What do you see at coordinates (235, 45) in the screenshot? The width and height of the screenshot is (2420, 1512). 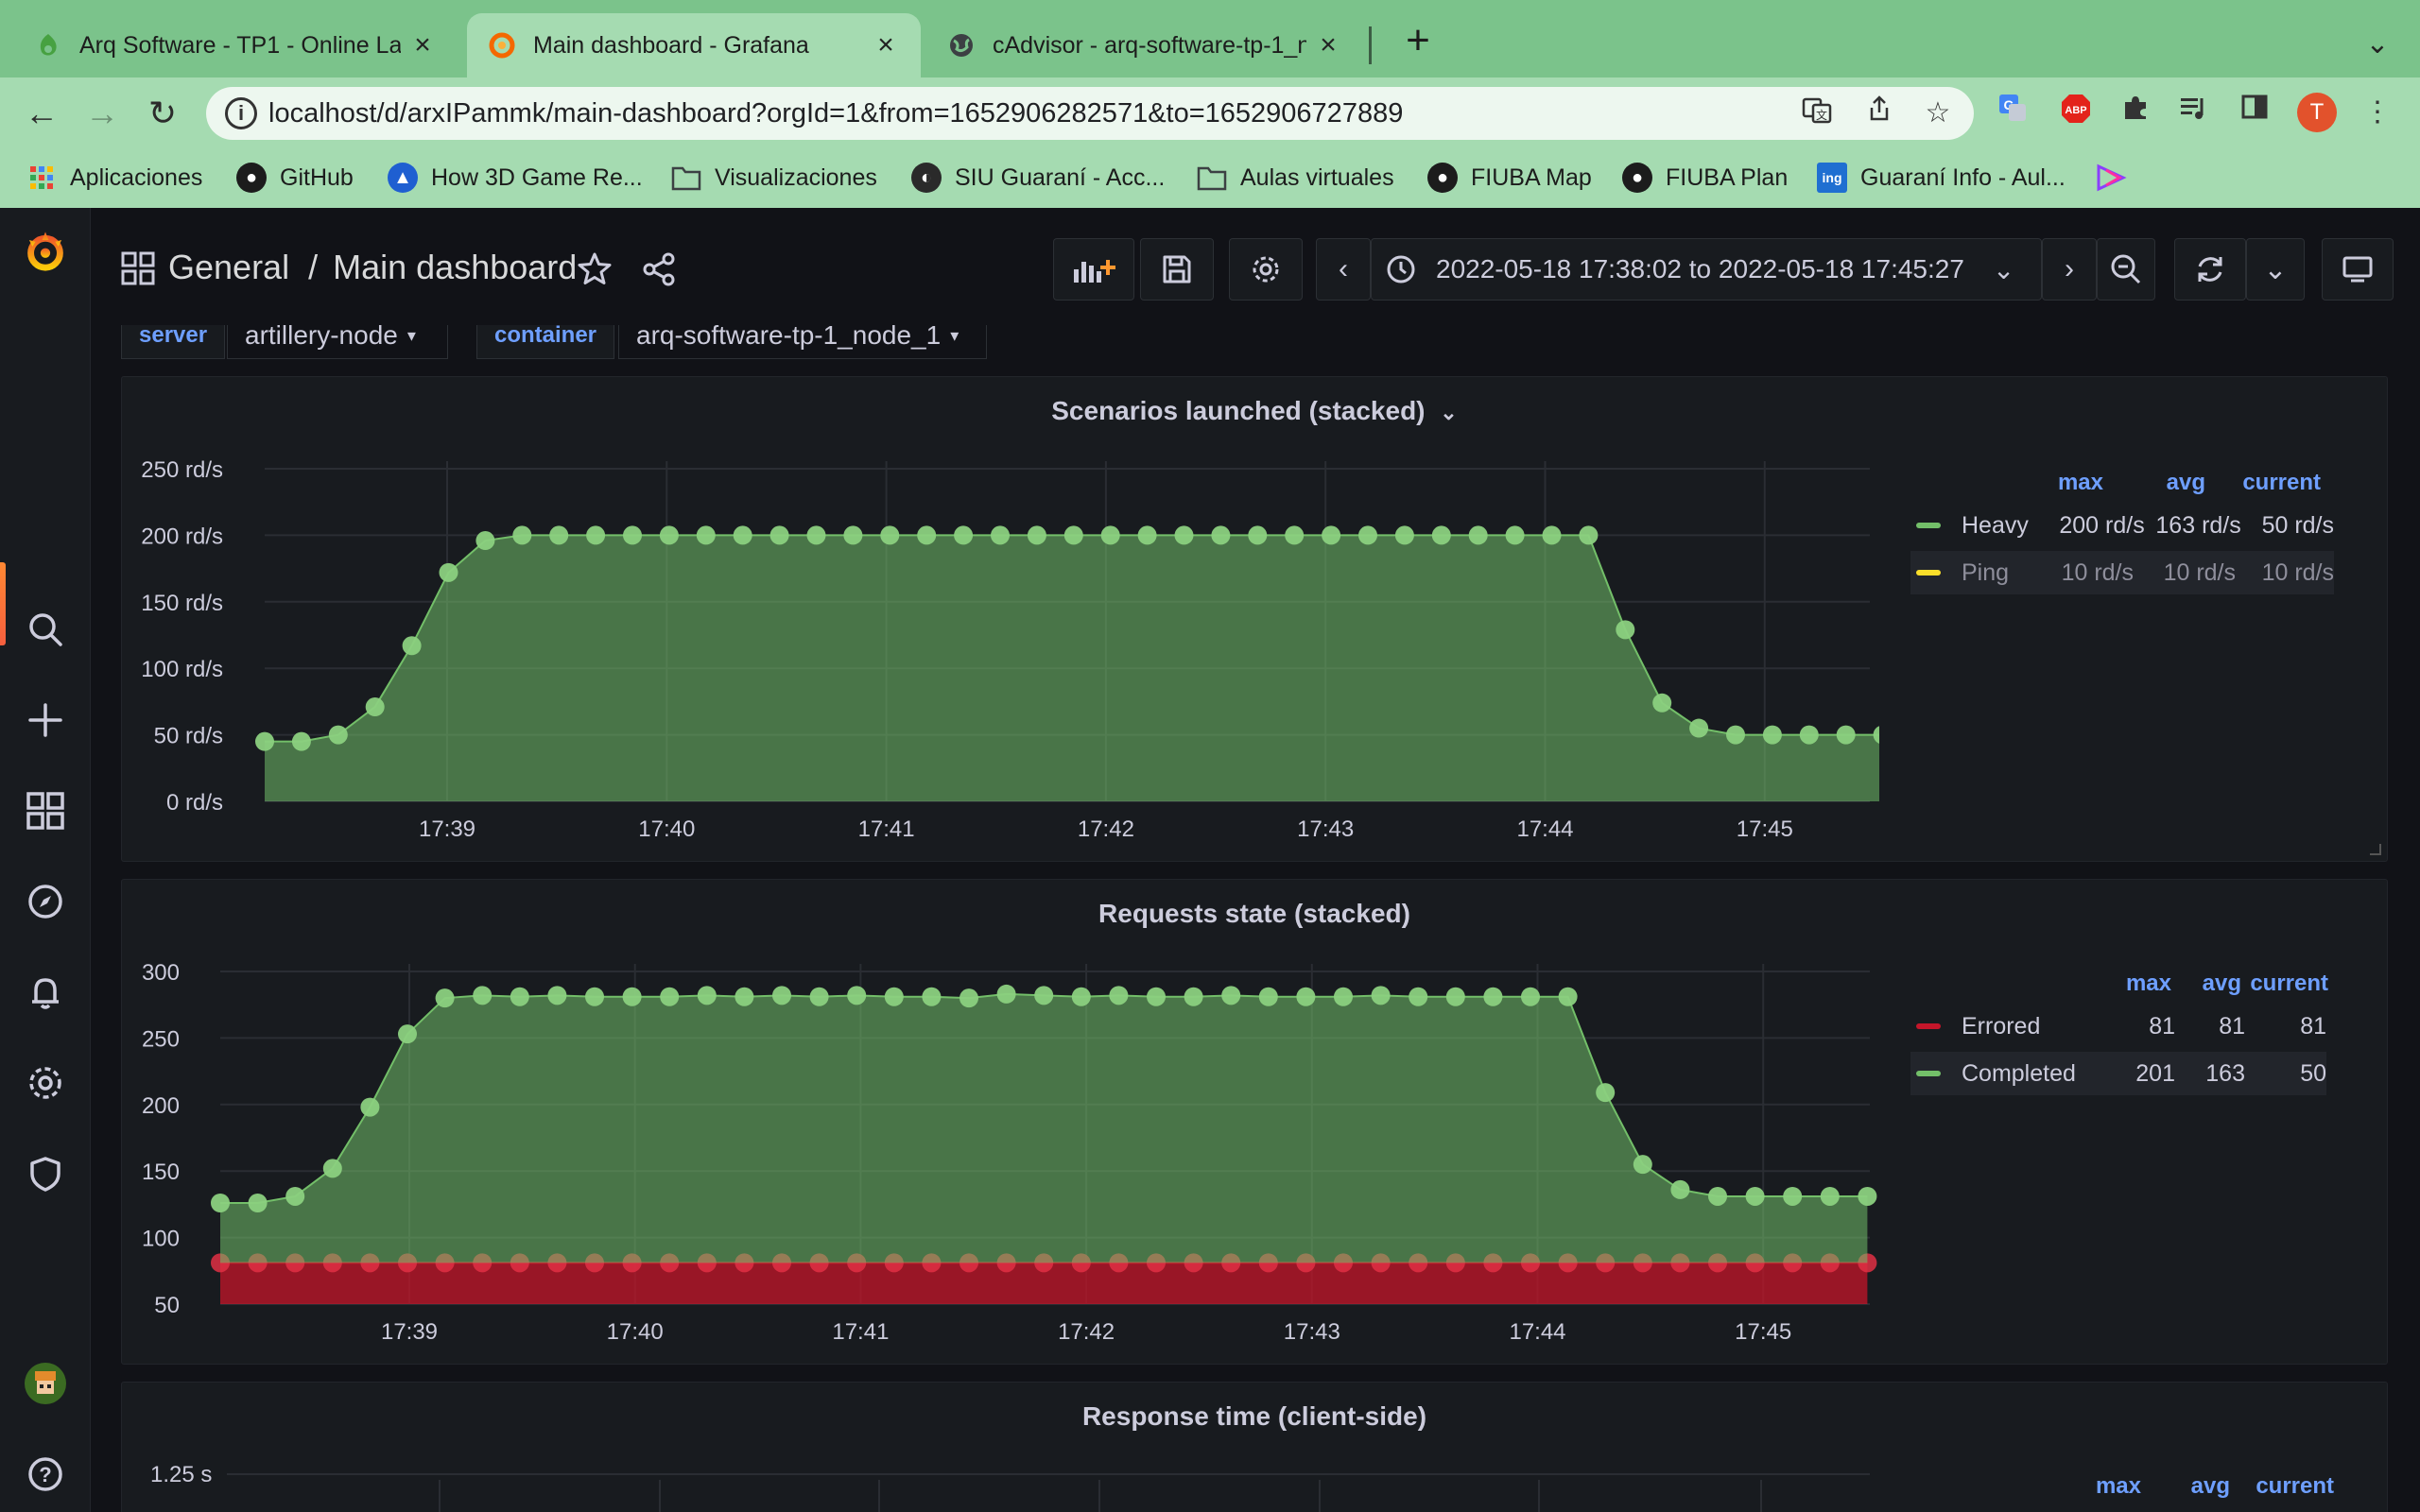 I see `browser-tab-overleaf: Arq Software - TP1 - Online La ×` at bounding box center [235, 45].